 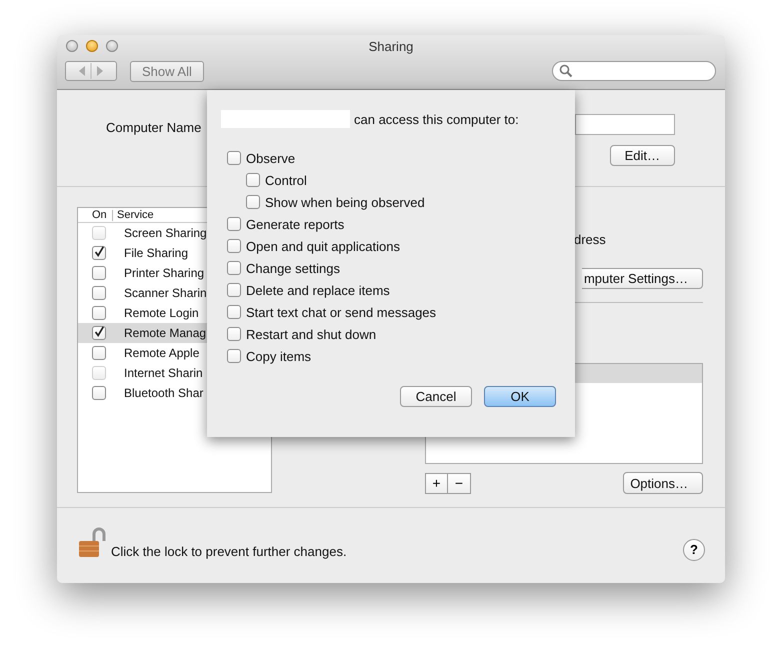 I want to click on cancel-button: Cancel, so click(x=436, y=396).